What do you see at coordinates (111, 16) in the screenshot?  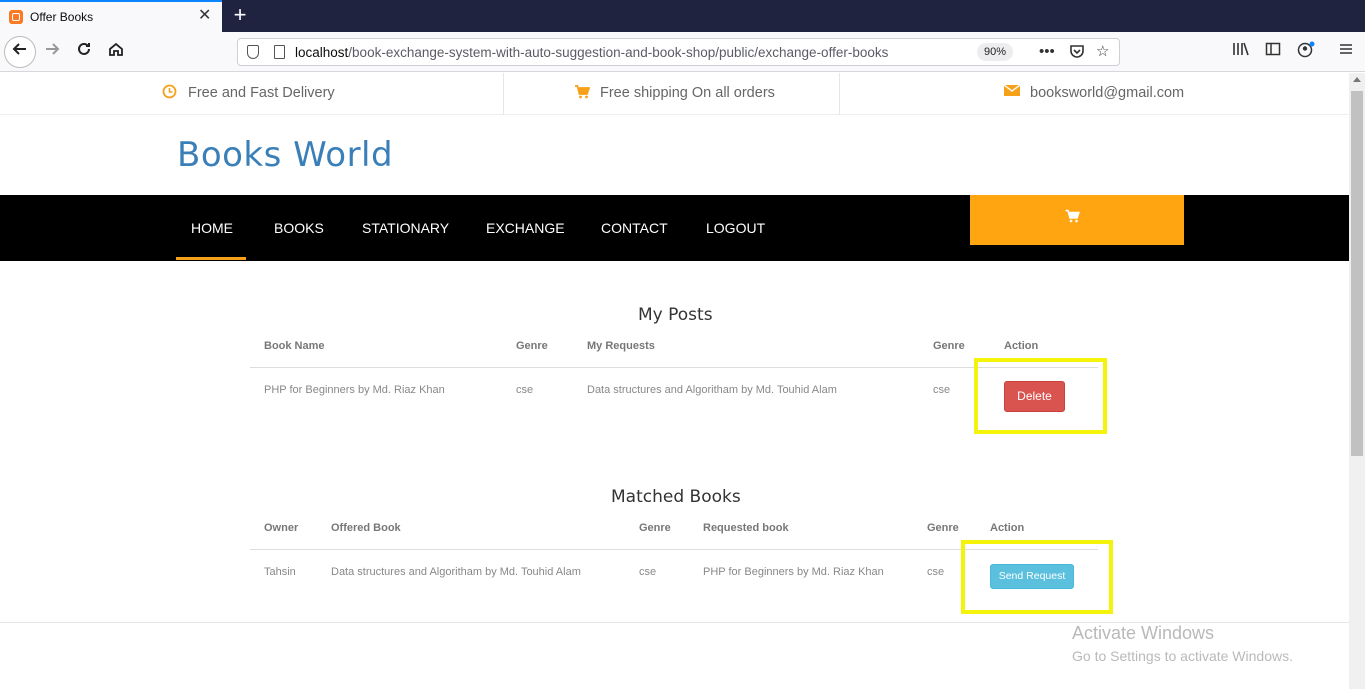 I see `browser-tab: Offer Books ✕` at bounding box center [111, 16].